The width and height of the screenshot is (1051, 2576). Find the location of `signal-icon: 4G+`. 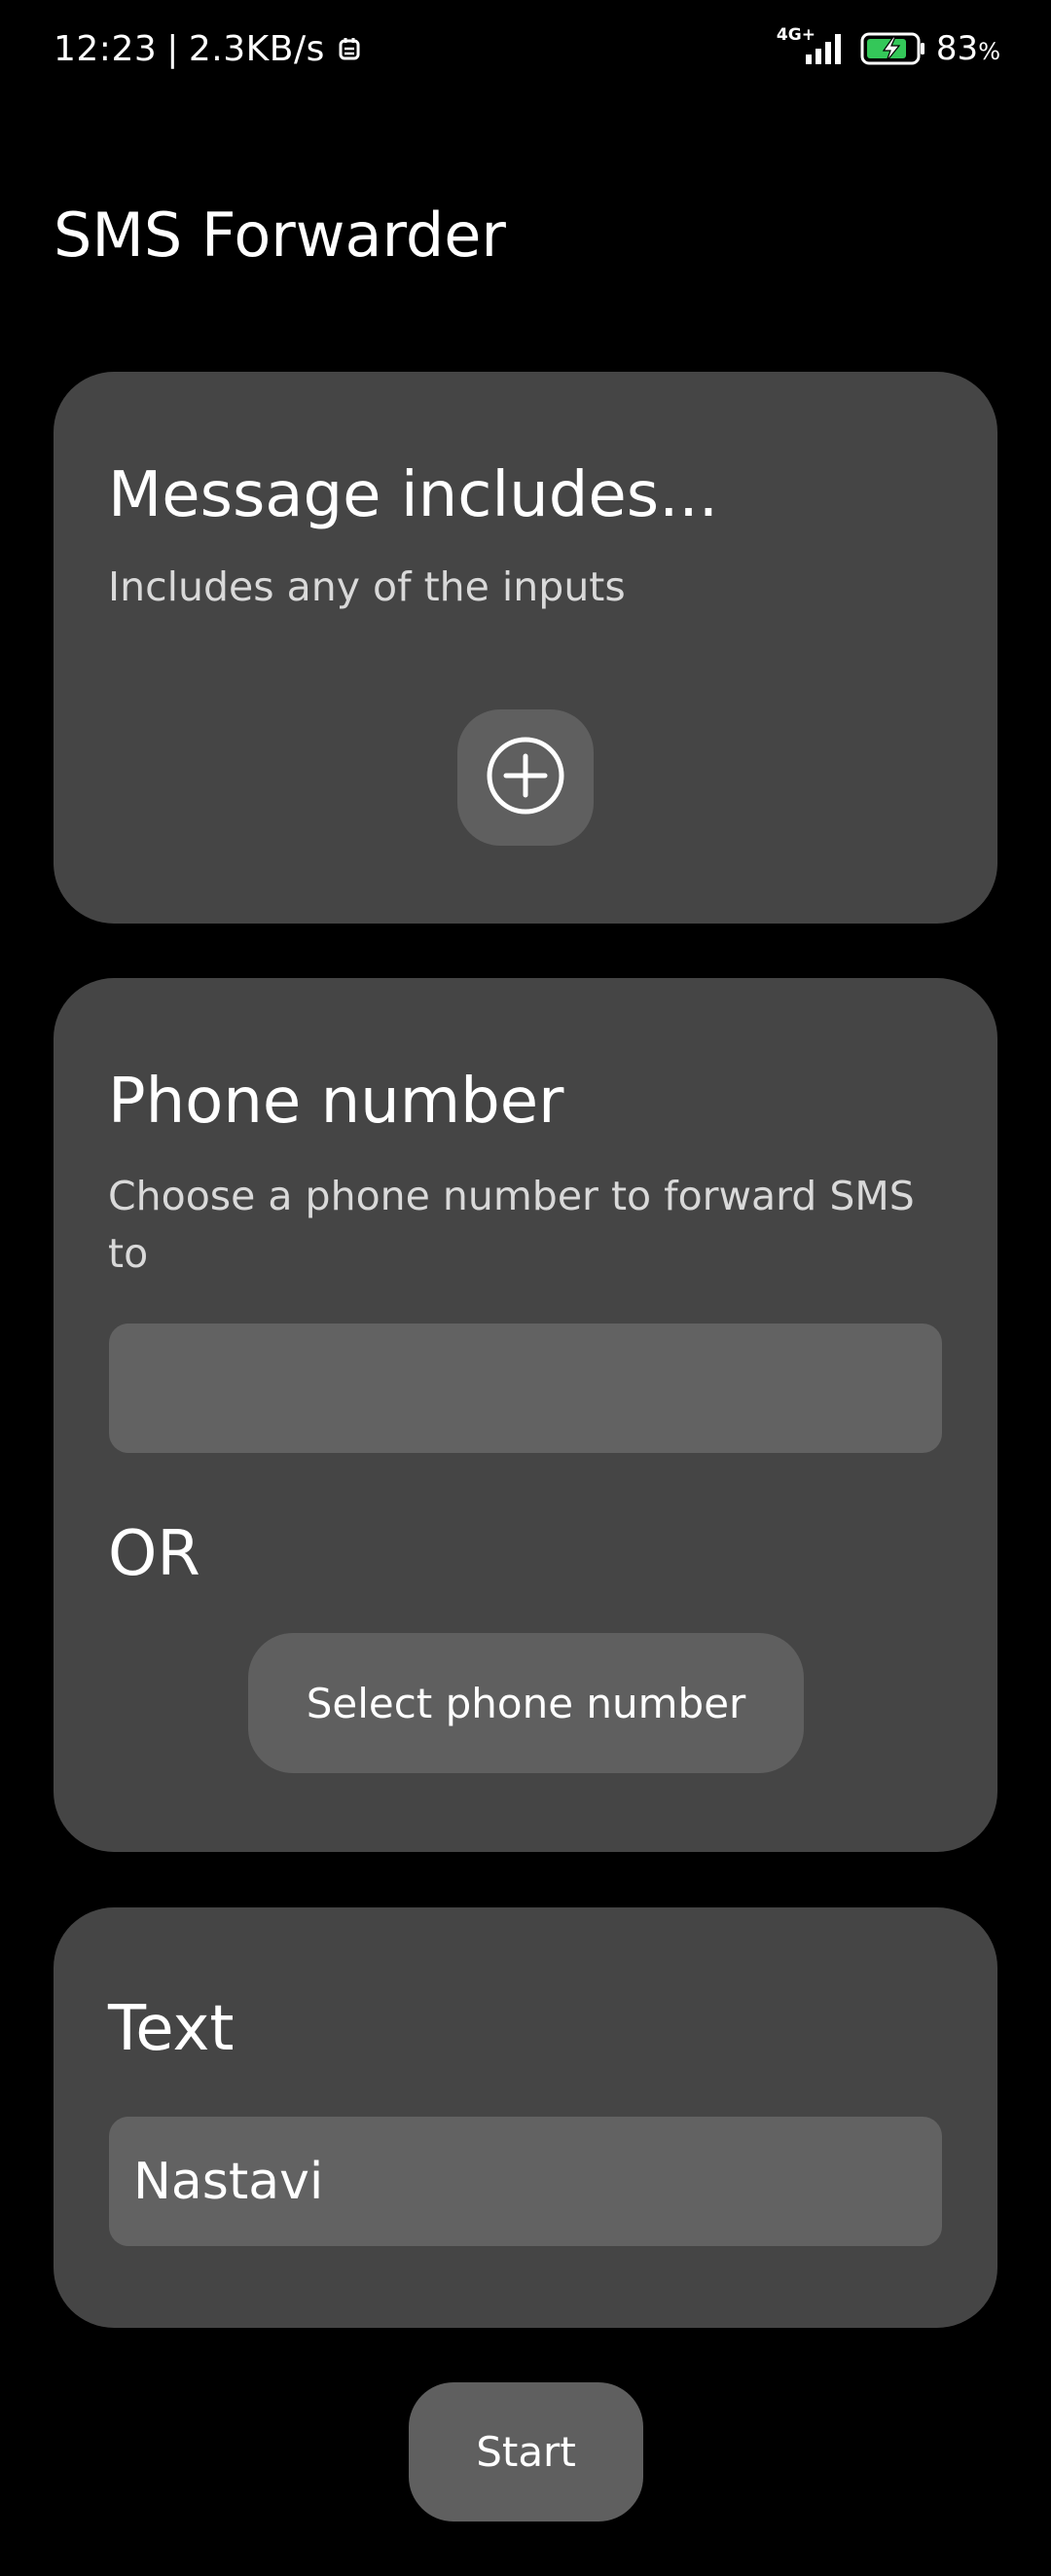

signal-icon: 4G+ is located at coordinates (814, 46).